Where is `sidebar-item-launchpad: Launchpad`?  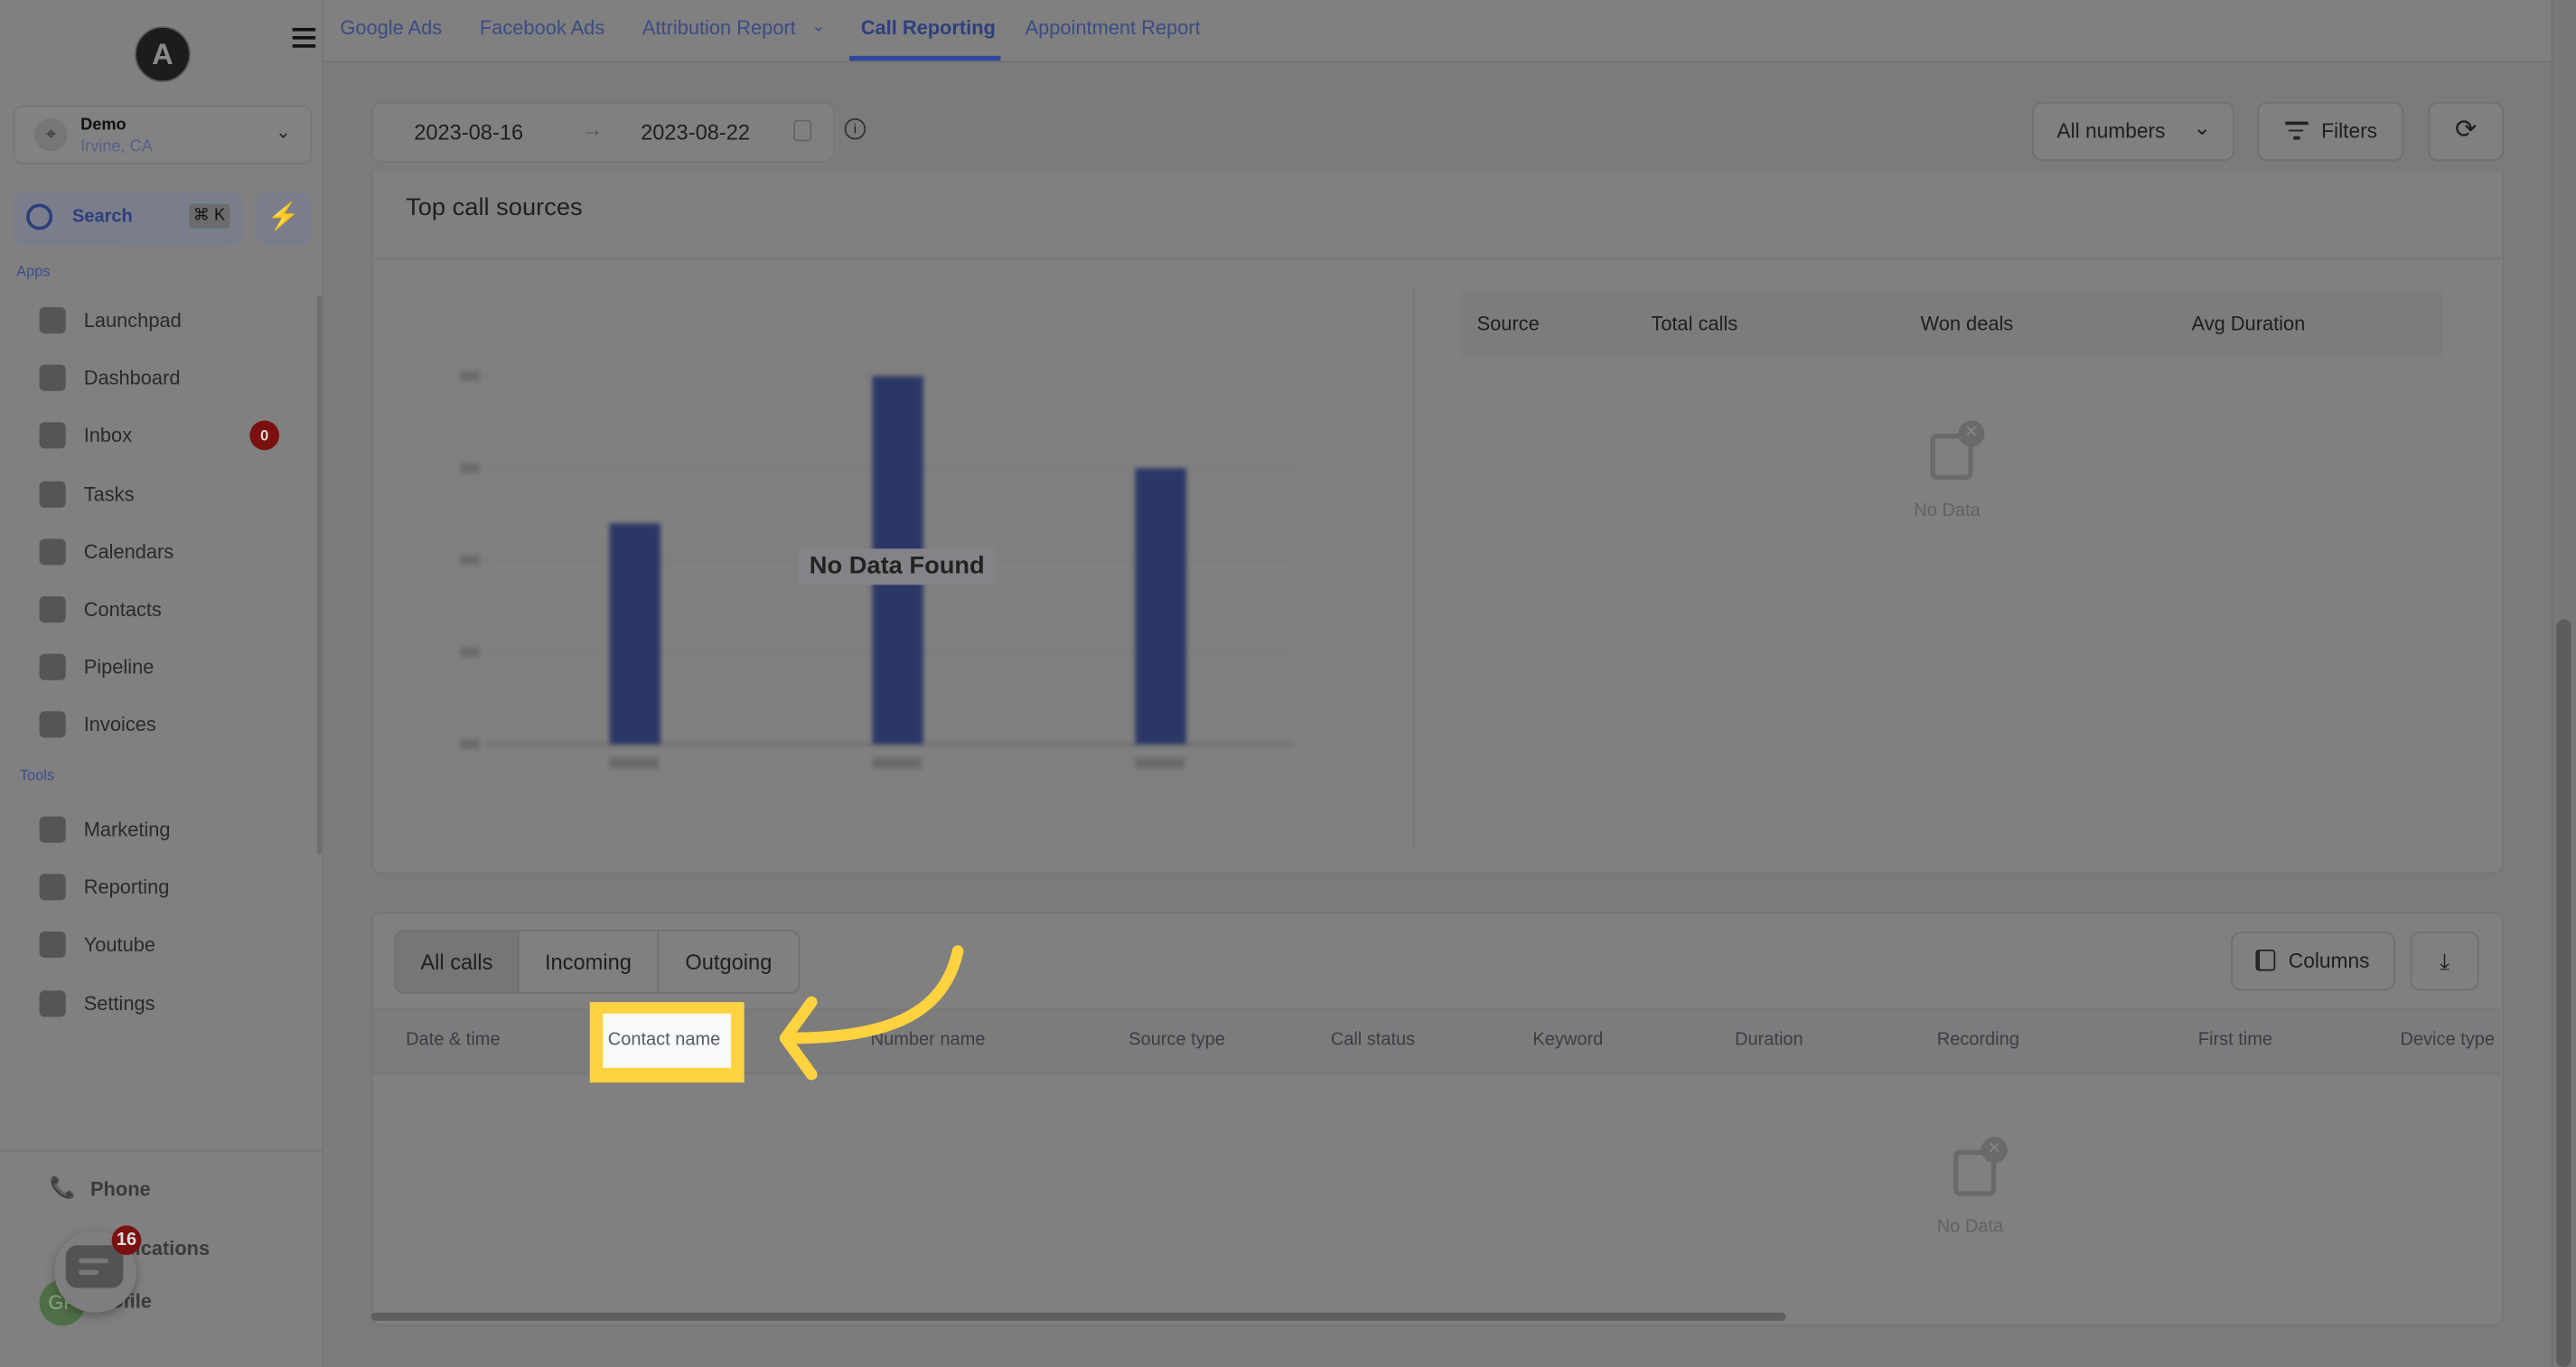 sidebar-item-launchpad: Launchpad is located at coordinates (171, 320).